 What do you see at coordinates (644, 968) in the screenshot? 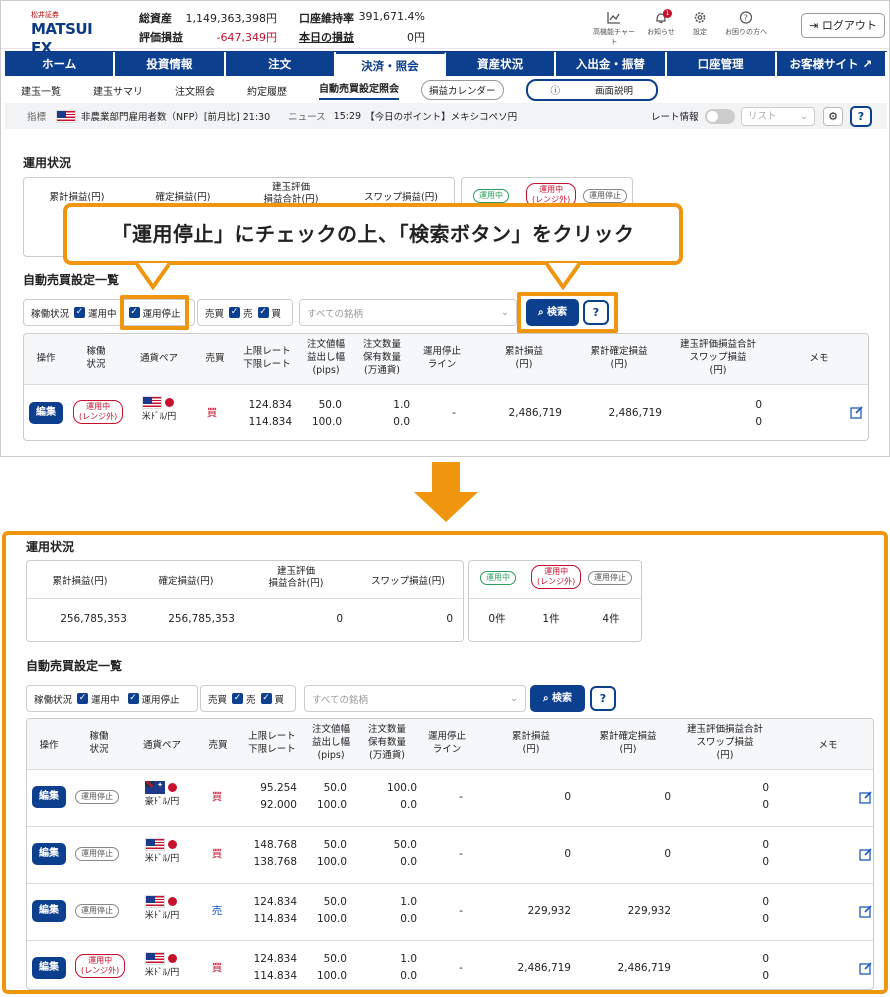
I see `cumulative-realized-pl: 2,486,719` at bounding box center [644, 968].